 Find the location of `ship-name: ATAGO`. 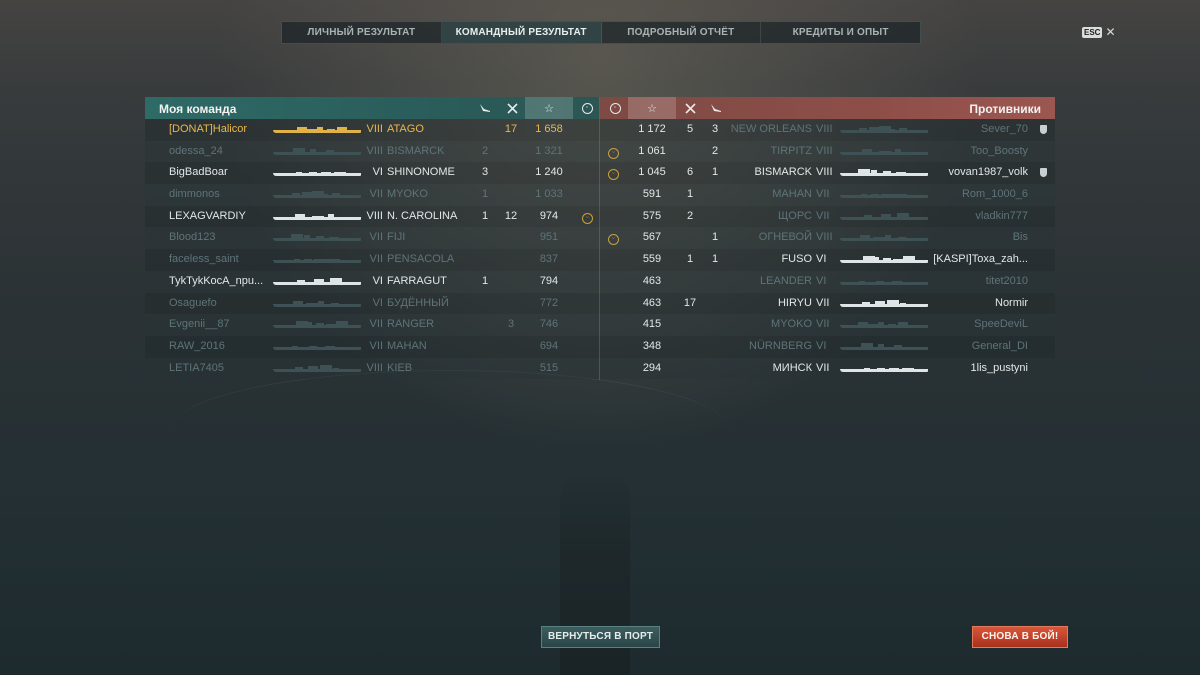

ship-name: ATAGO is located at coordinates (405, 129).